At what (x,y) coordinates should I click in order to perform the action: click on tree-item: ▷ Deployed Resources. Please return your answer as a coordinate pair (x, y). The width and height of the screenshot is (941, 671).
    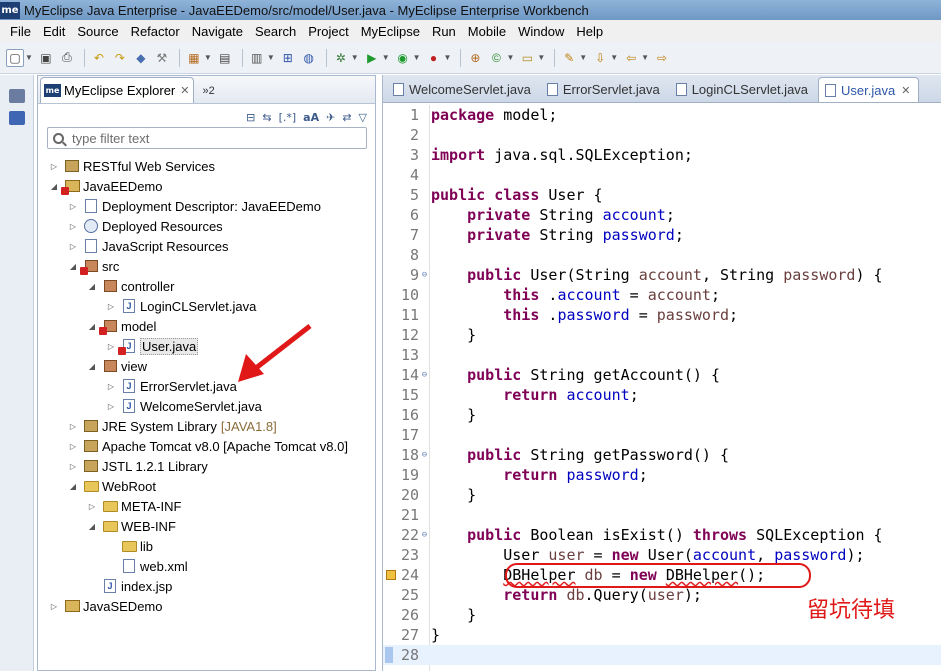
    Looking at the image, I should click on (206, 226).